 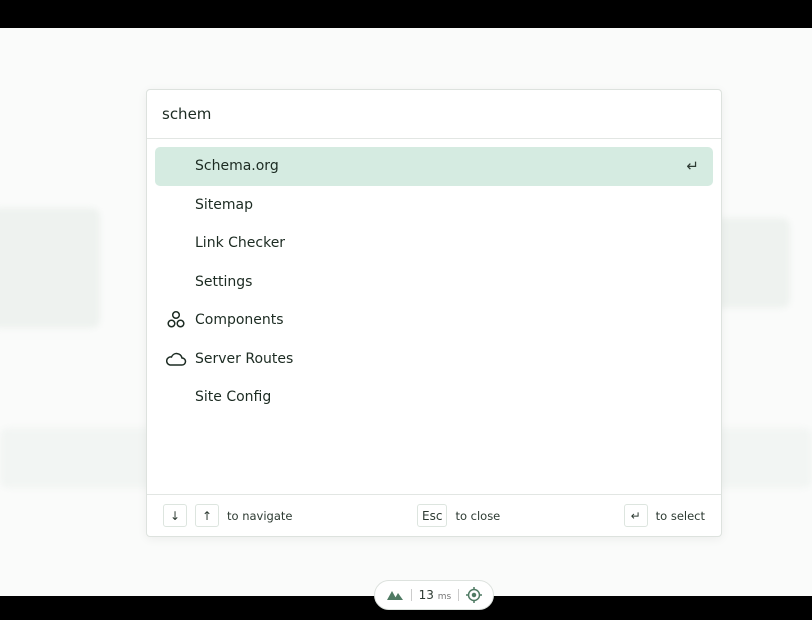 I want to click on item-label: Schema.org, so click(x=237, y=166).